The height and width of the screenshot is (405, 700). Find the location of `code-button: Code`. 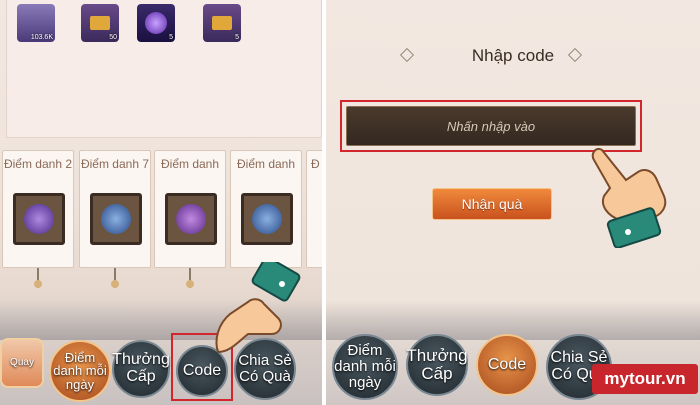

code-button: Code is located at coordinates (507, 365).